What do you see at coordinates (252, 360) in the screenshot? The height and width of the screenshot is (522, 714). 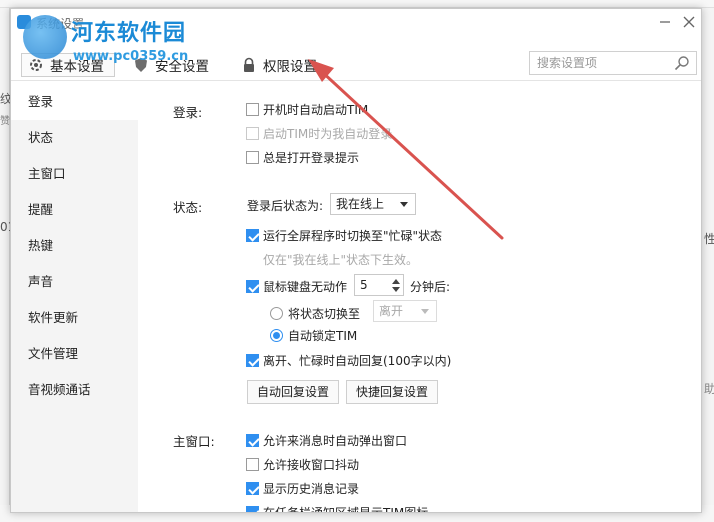 I see `auto-reply-checkbox` at bounding box center [252, 360].